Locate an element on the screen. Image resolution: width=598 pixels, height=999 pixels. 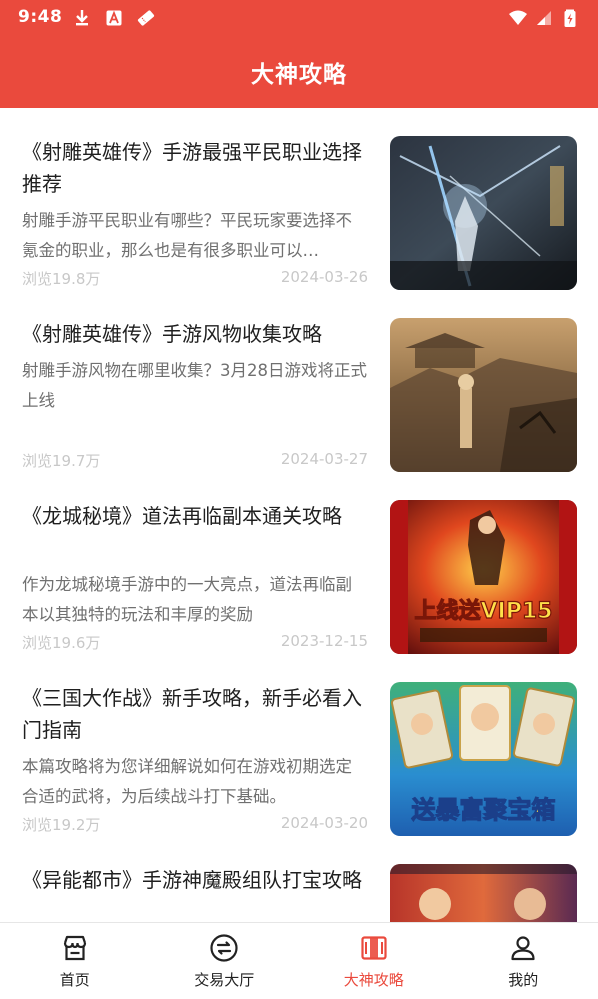
user-icon is located at coordinates (523, 948).